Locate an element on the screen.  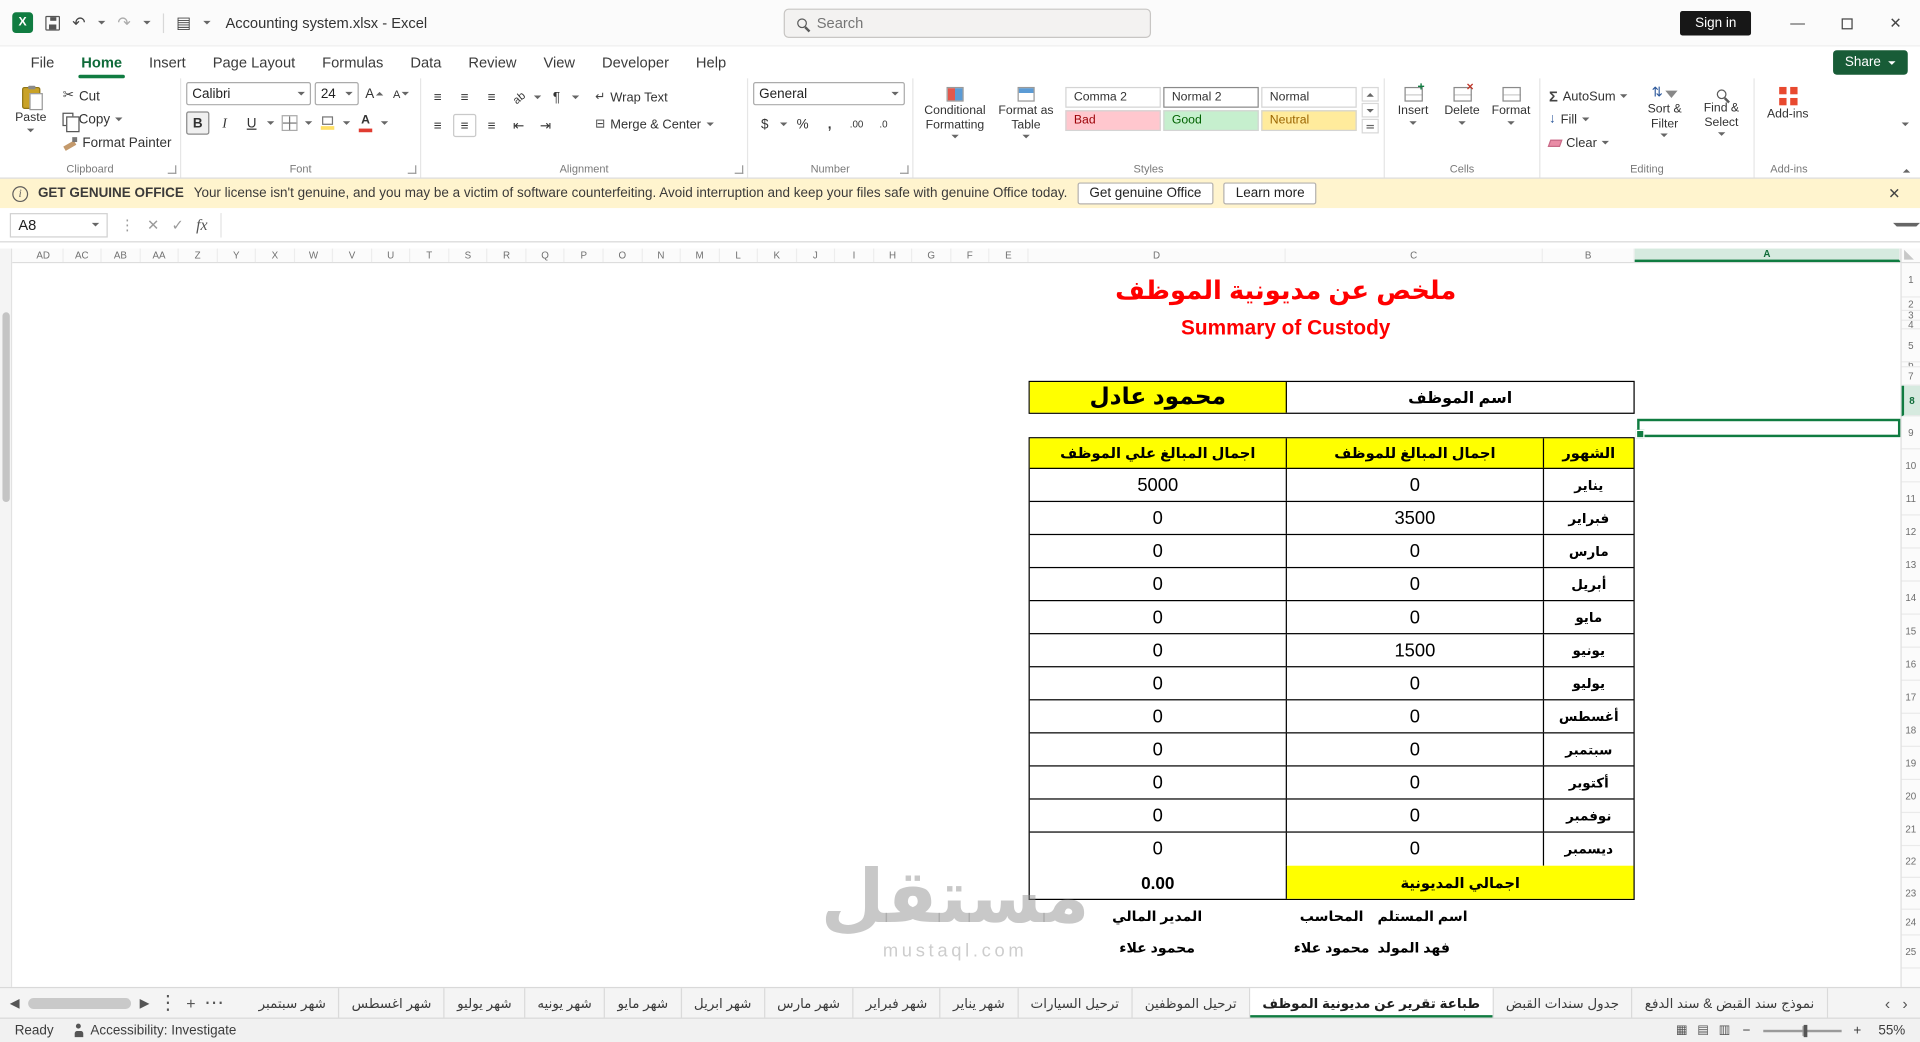
font-size-select: 24 is located at coordinates (336, 94).